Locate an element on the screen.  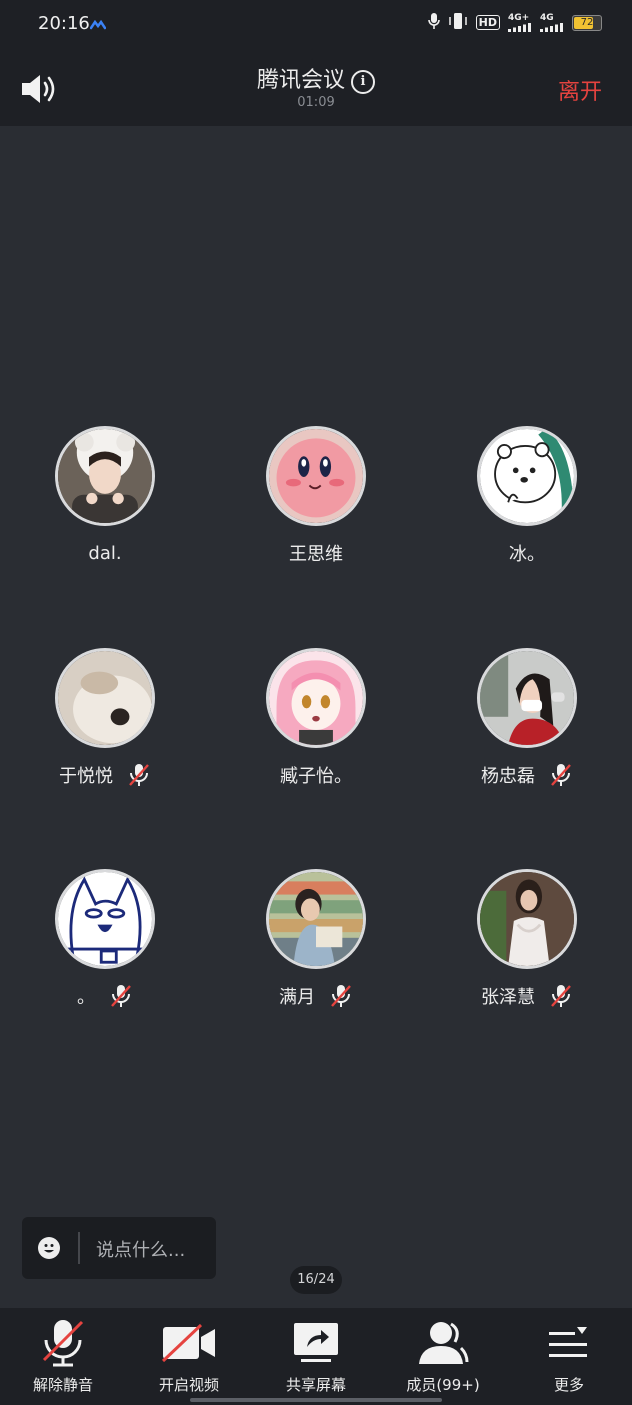
participant-tile: 张泽慧 is located at coordinates (527, 939).